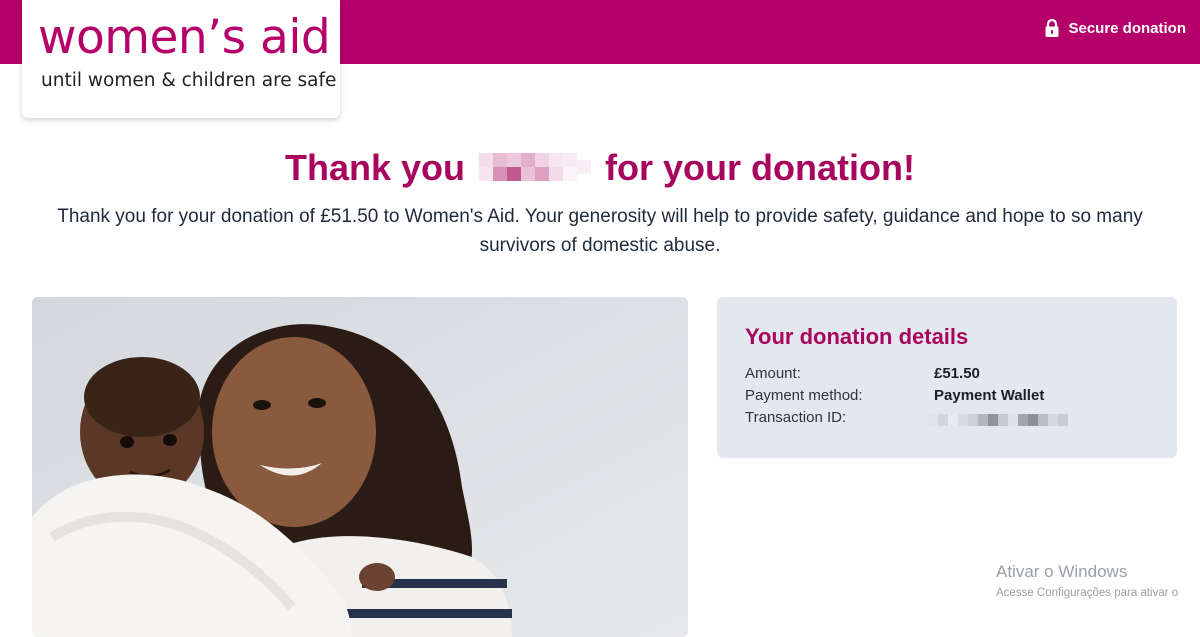 Image resolution: width=1200 pixels, height=637 pixels. Describe the element at coordinates (600, 168) in the screenshot. I see `page-title: Thank you for your donation!` at that location.